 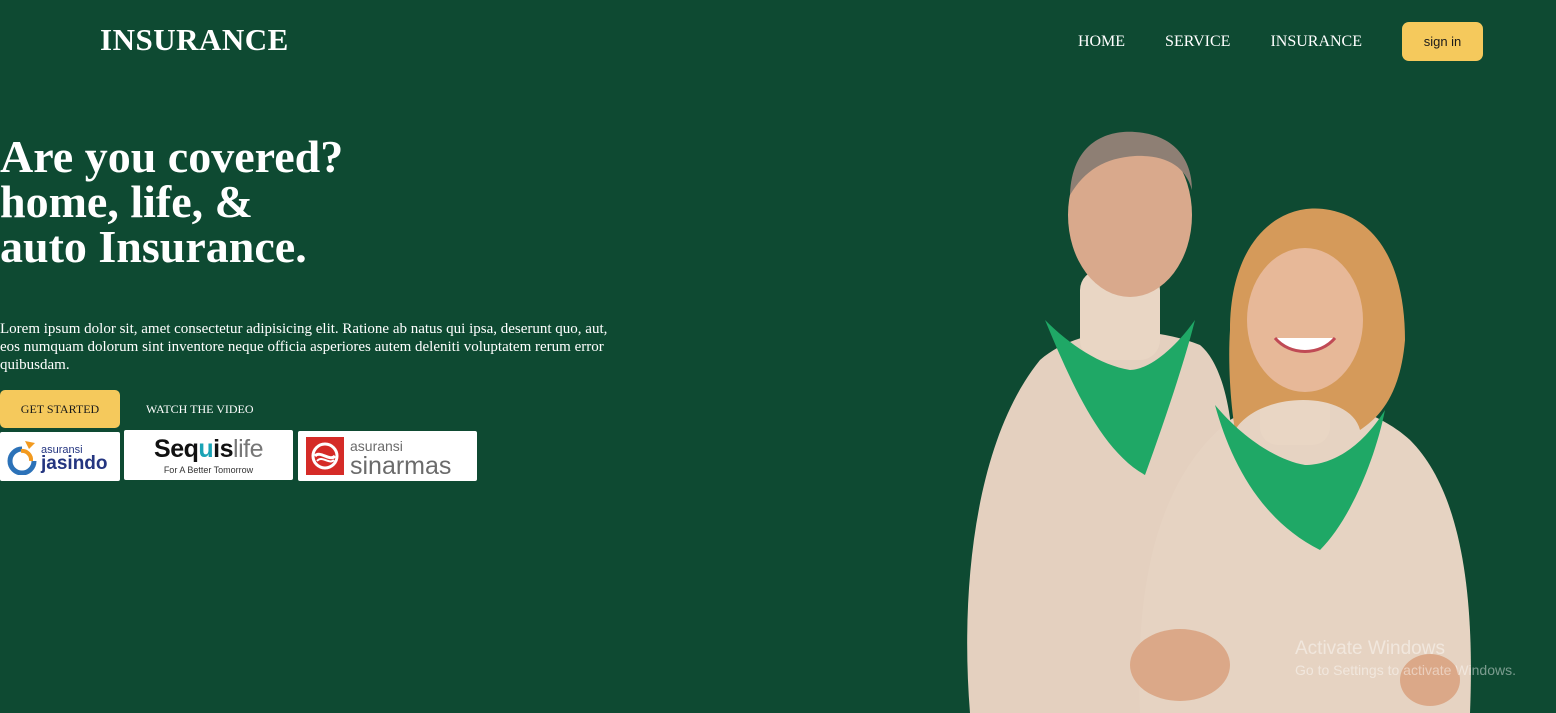 What do you see at coordinates (1370, 648) in the screenshot?
I see `watermark-title: Activate Windows` at bounding box center [1370, 648].